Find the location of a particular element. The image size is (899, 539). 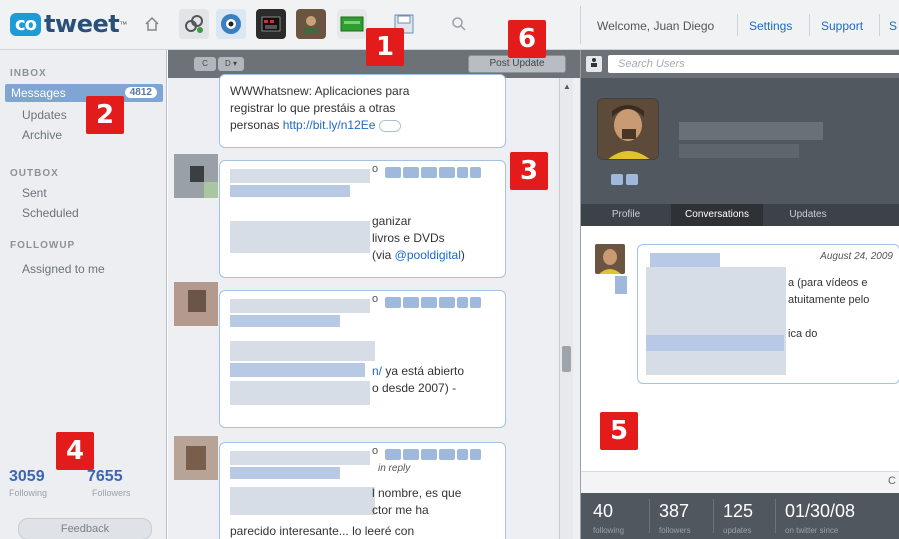

welcome-text: Welcome, Juan Diego is located at coordinates (656, 26).